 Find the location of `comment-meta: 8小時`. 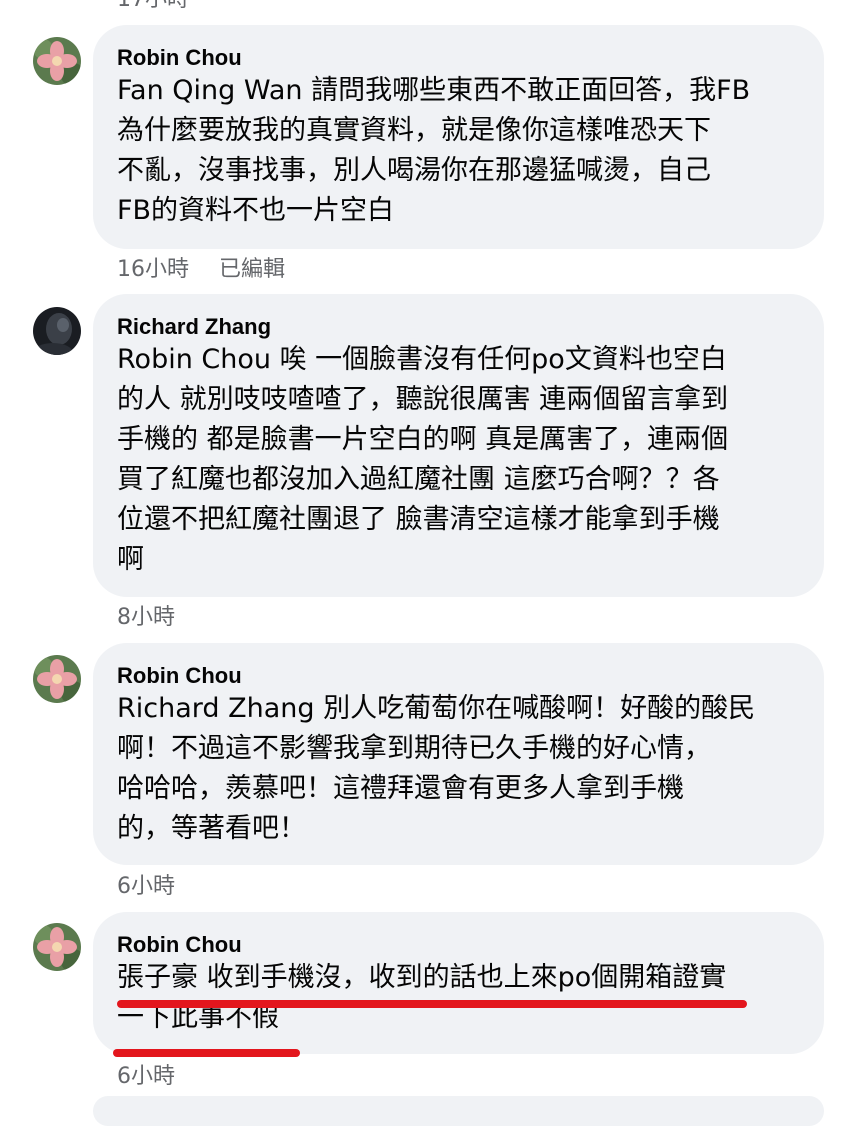

comment-meta: 8小時 is located at coordinates (146, 618).